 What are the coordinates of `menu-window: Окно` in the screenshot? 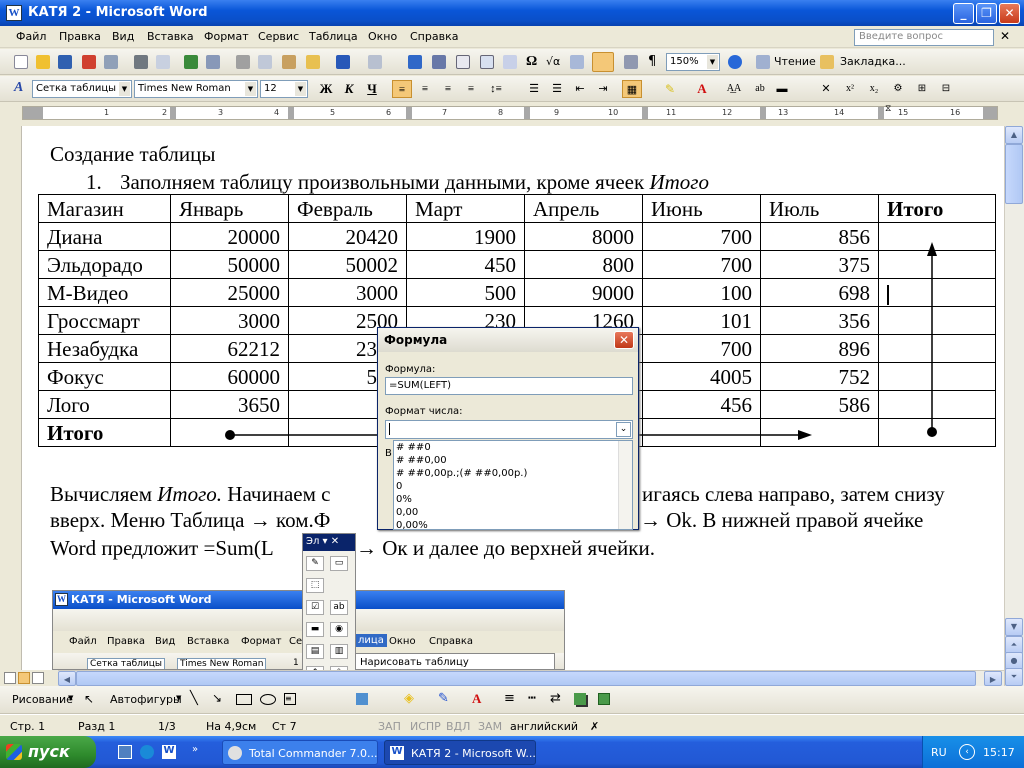 It's located at (382, 36).